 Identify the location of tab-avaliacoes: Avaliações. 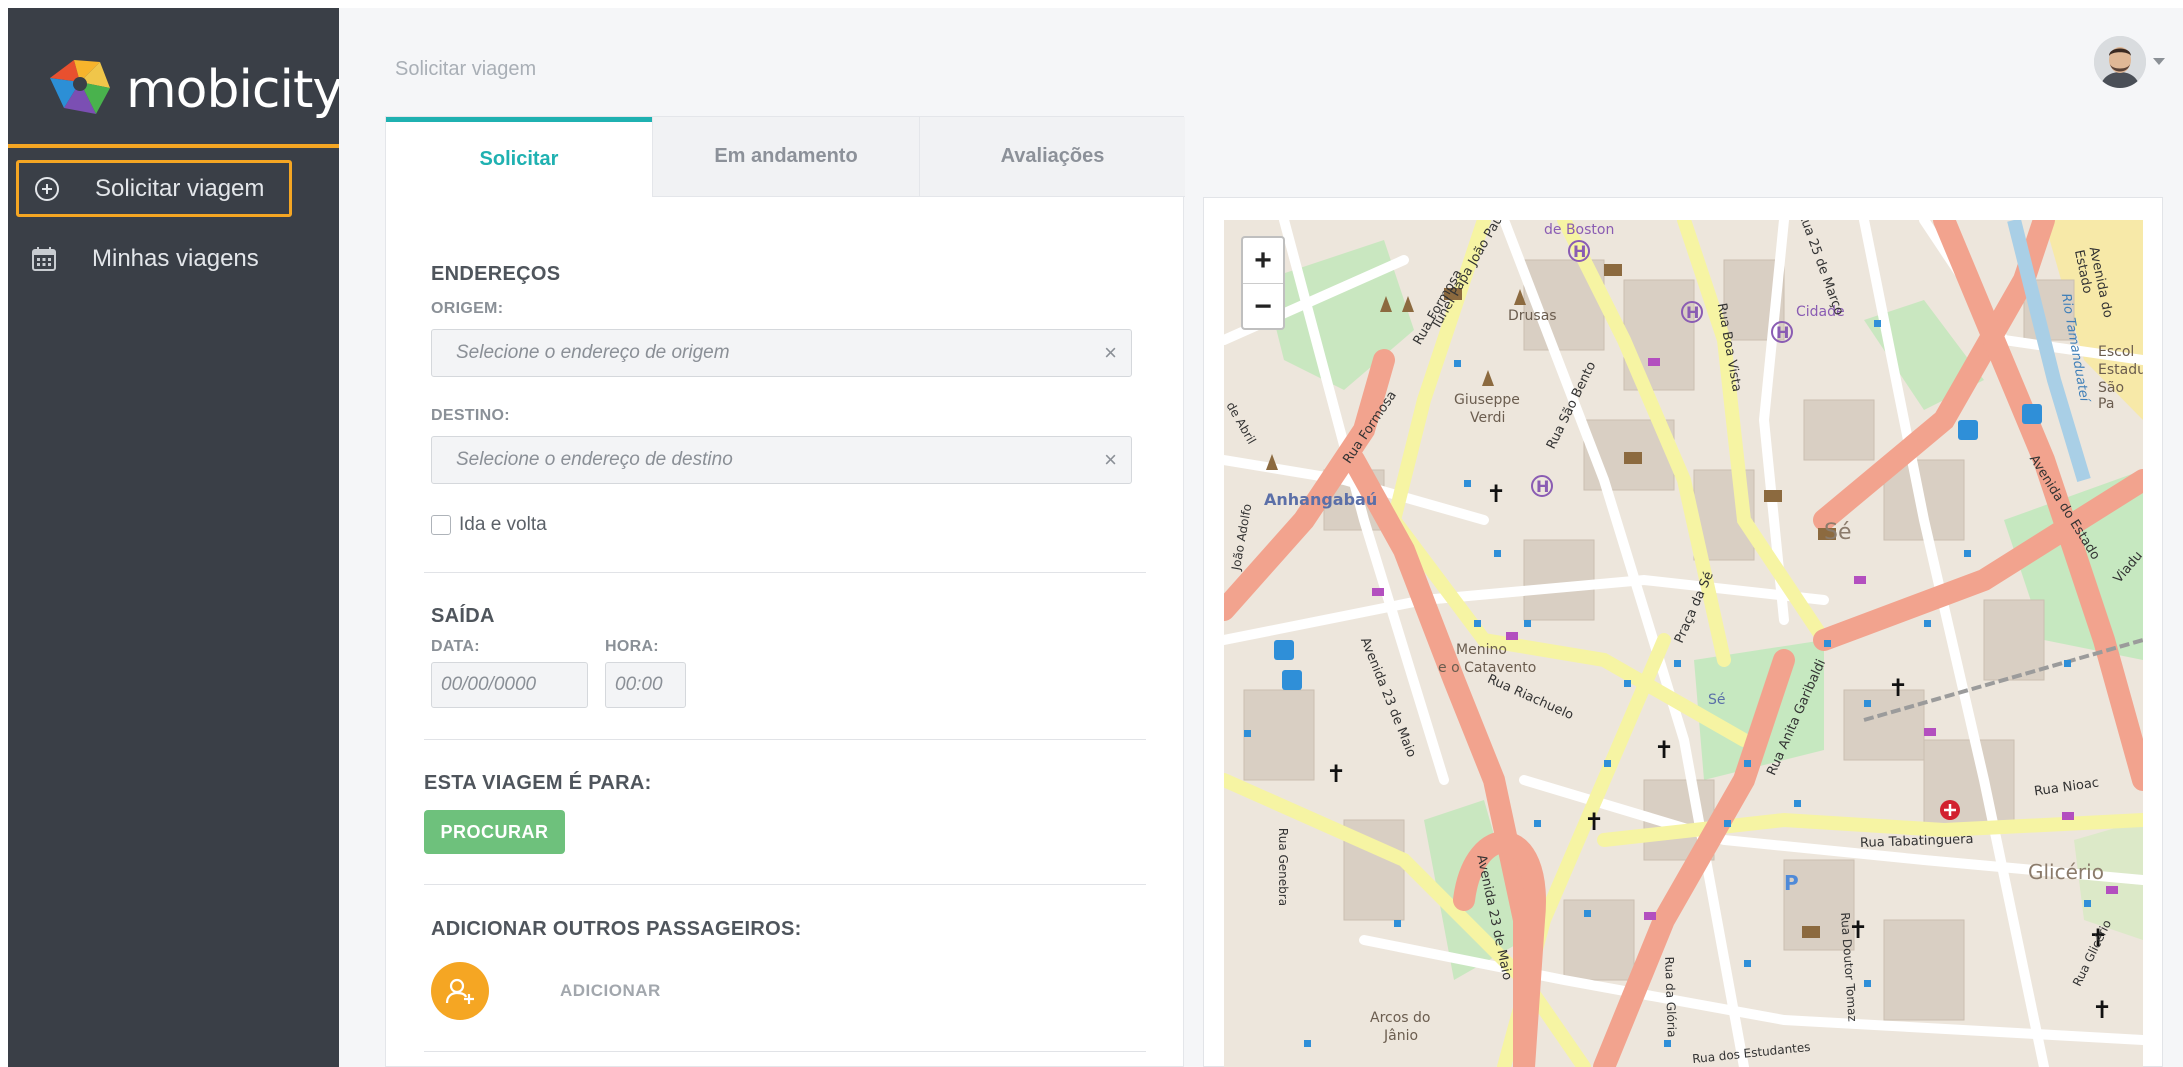
(1052, 157).